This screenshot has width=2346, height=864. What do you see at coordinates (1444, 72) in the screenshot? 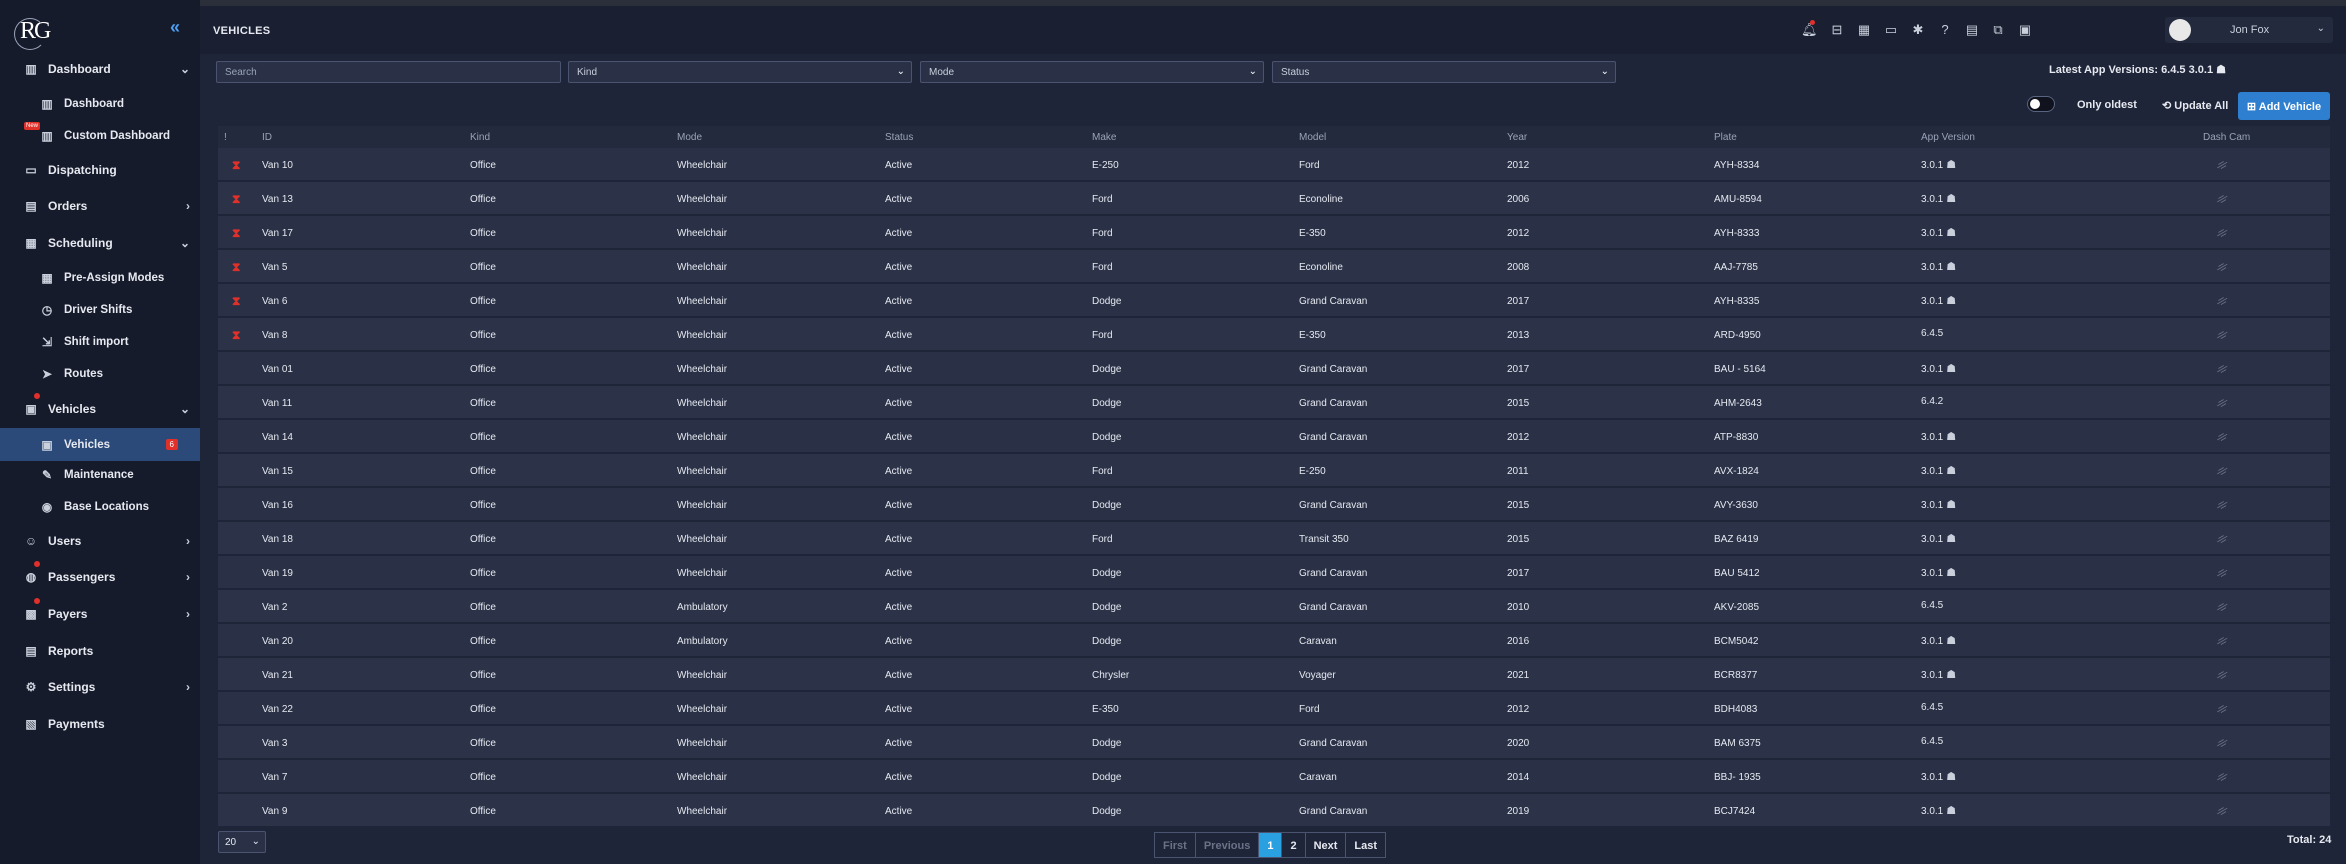
I see `status-select: Status ⌄` at bounding box center [1444, 72].